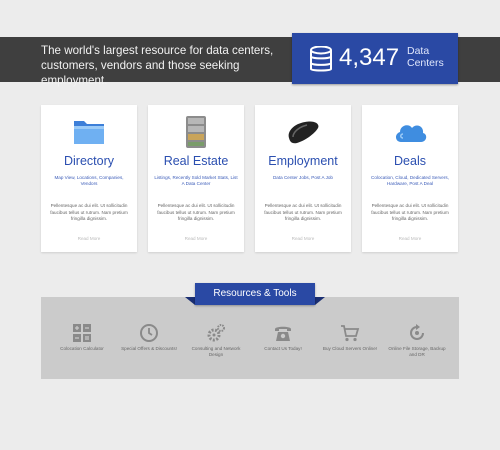 Image resolution: width=500 pixels, height=450 pixels. I want to click on tool-contact-us: Contact Us Today!, so click(283, 337).